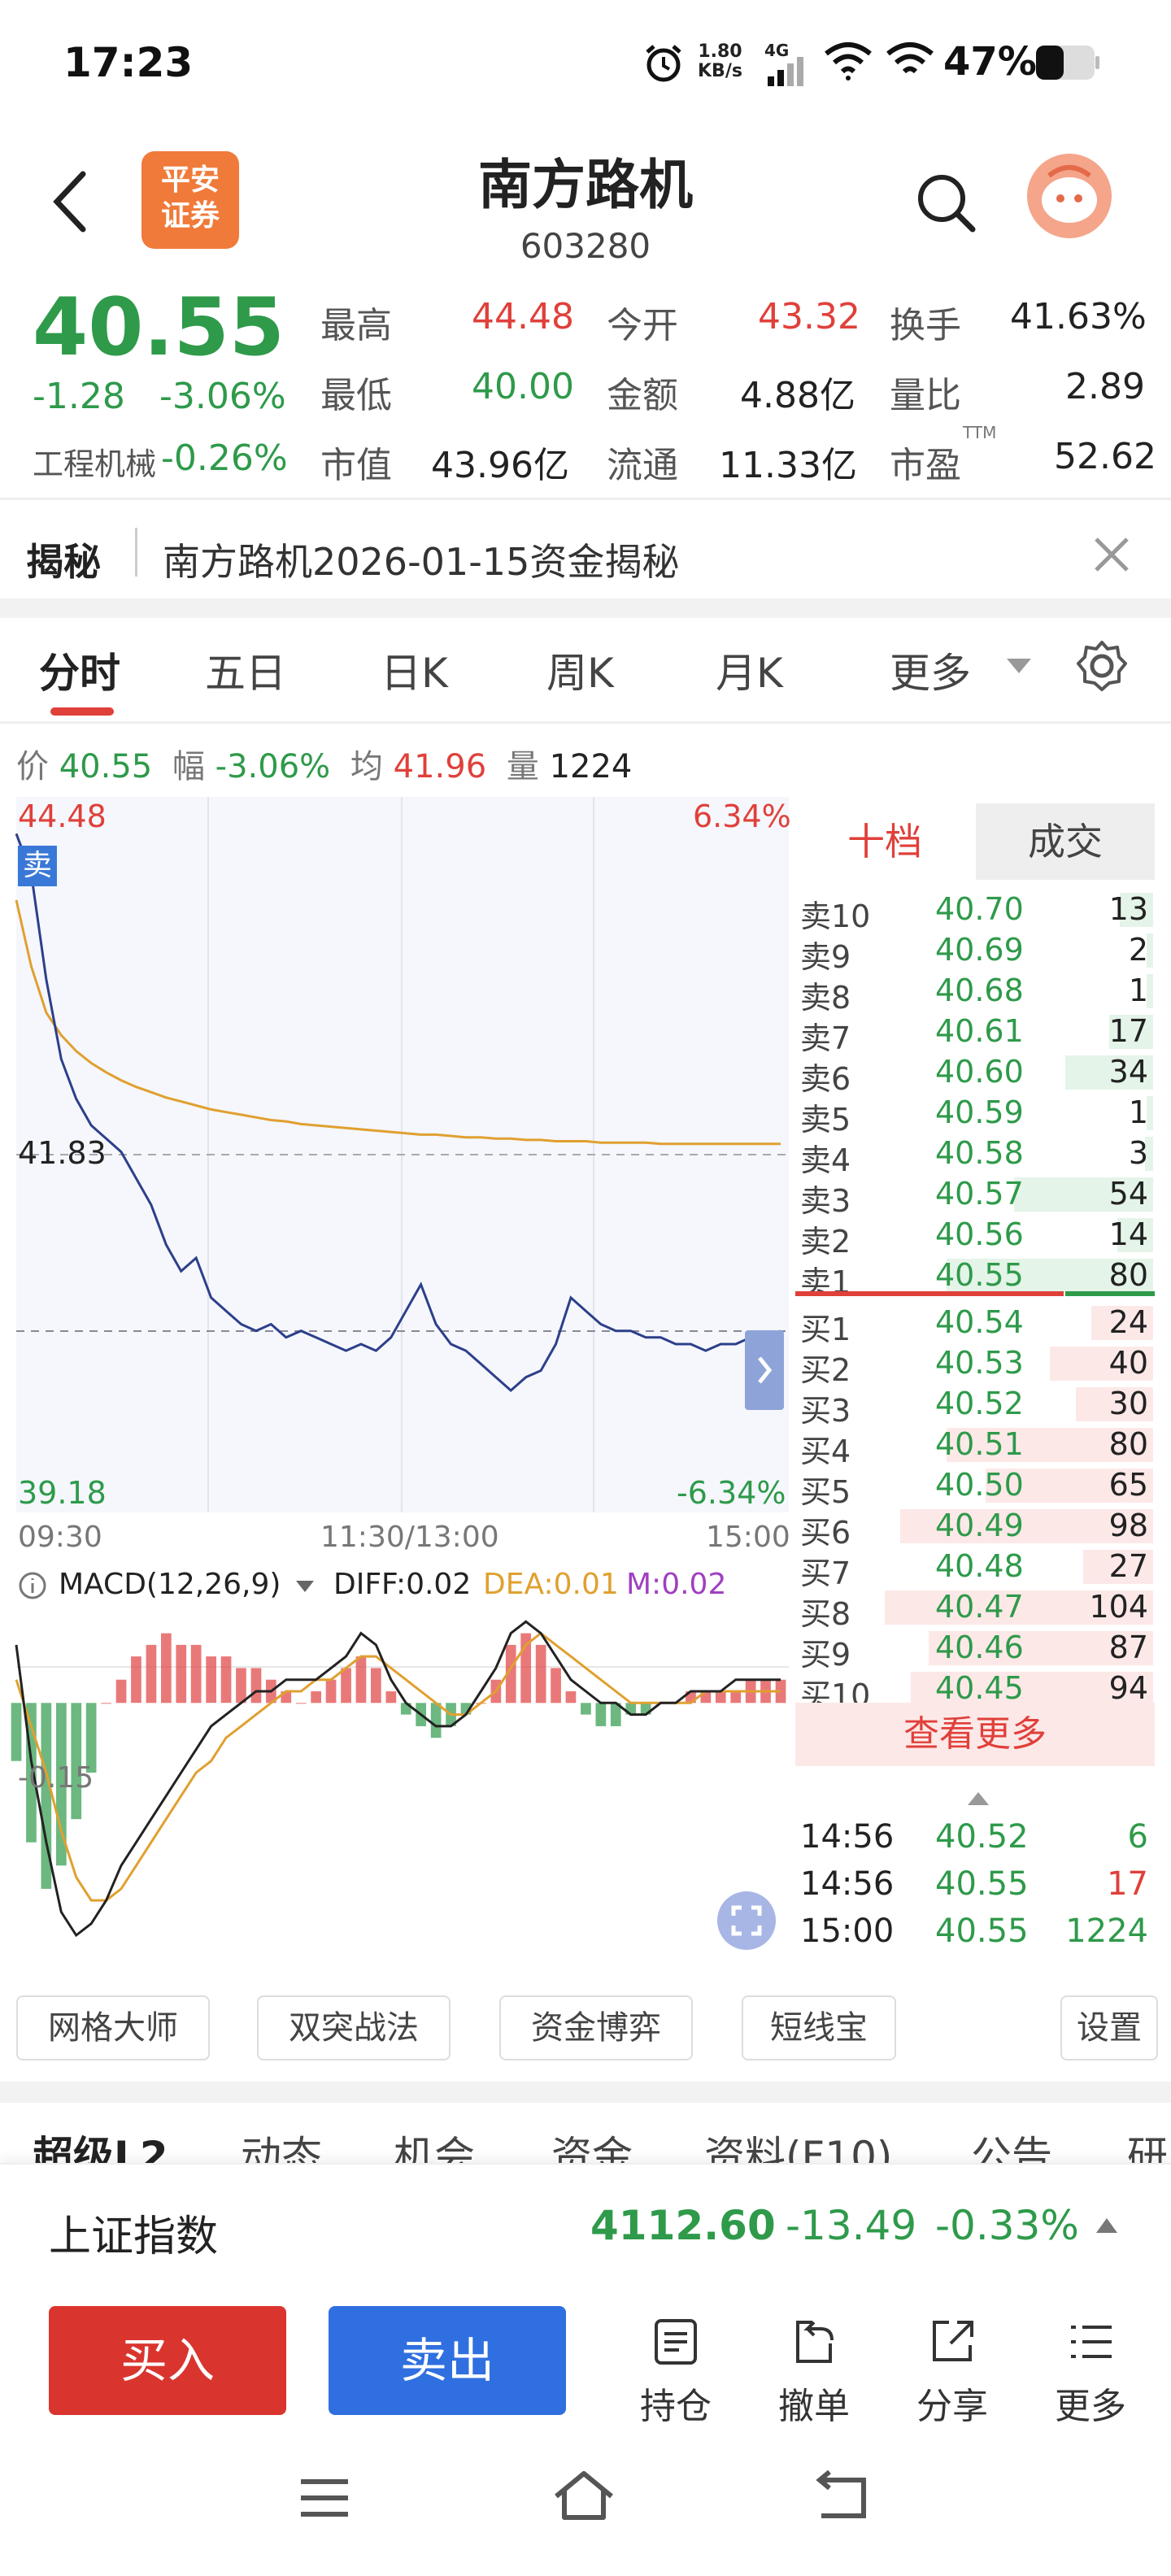 The image size is (1171, 2576). Describe the element at coordinates (676, 2372) in the screenshot. I see `position-button: 持仓` at that location.